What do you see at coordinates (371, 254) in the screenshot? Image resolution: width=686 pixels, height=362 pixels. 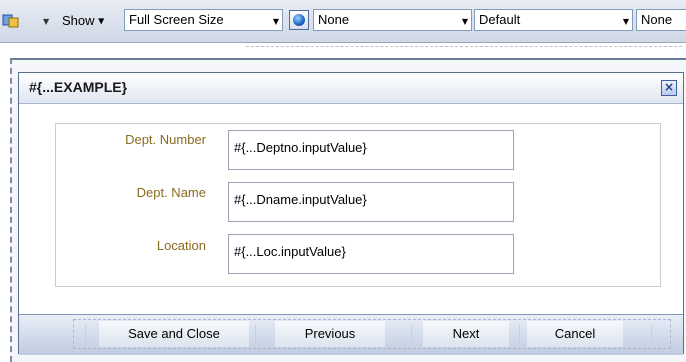 I see `location-field: #{...Loc.inputValue}` at bounding box center [371, 254].